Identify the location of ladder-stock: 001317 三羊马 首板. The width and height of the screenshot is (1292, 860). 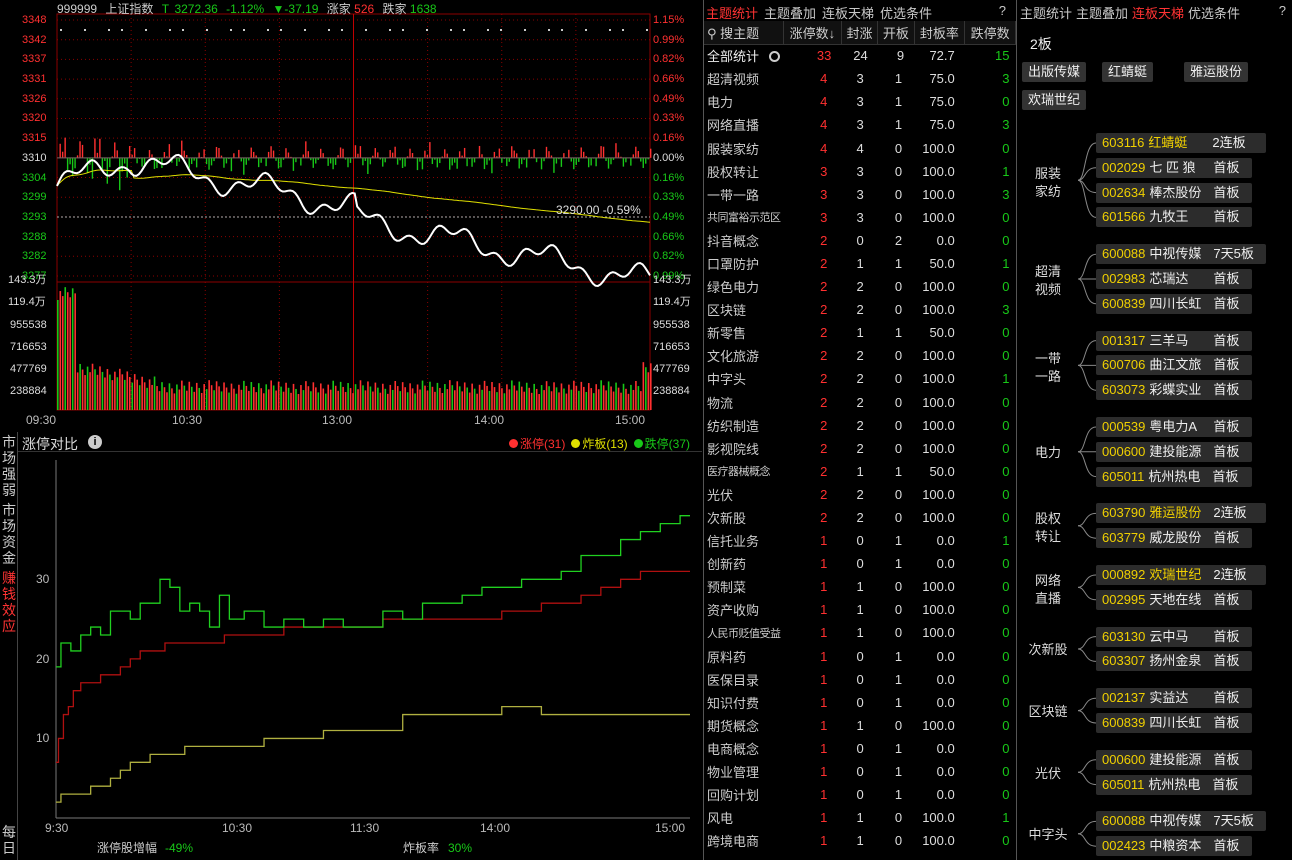
(1174, 340).